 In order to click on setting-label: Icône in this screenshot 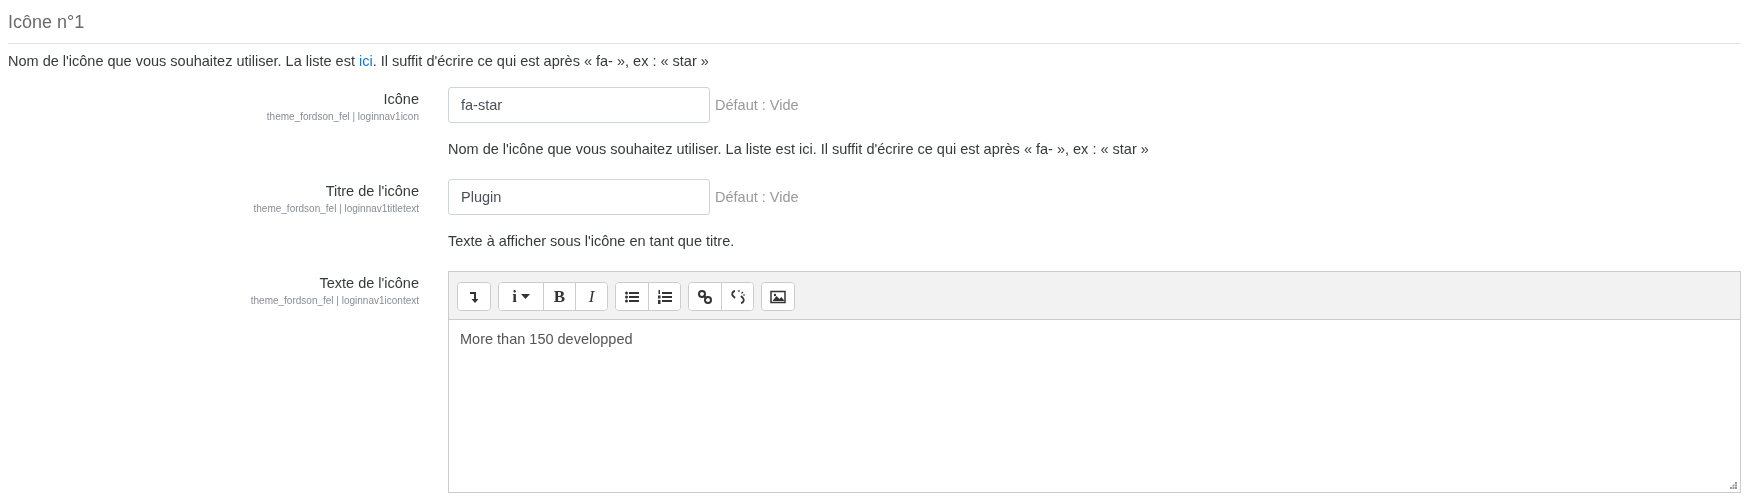, I will do `click(401, 99)`.